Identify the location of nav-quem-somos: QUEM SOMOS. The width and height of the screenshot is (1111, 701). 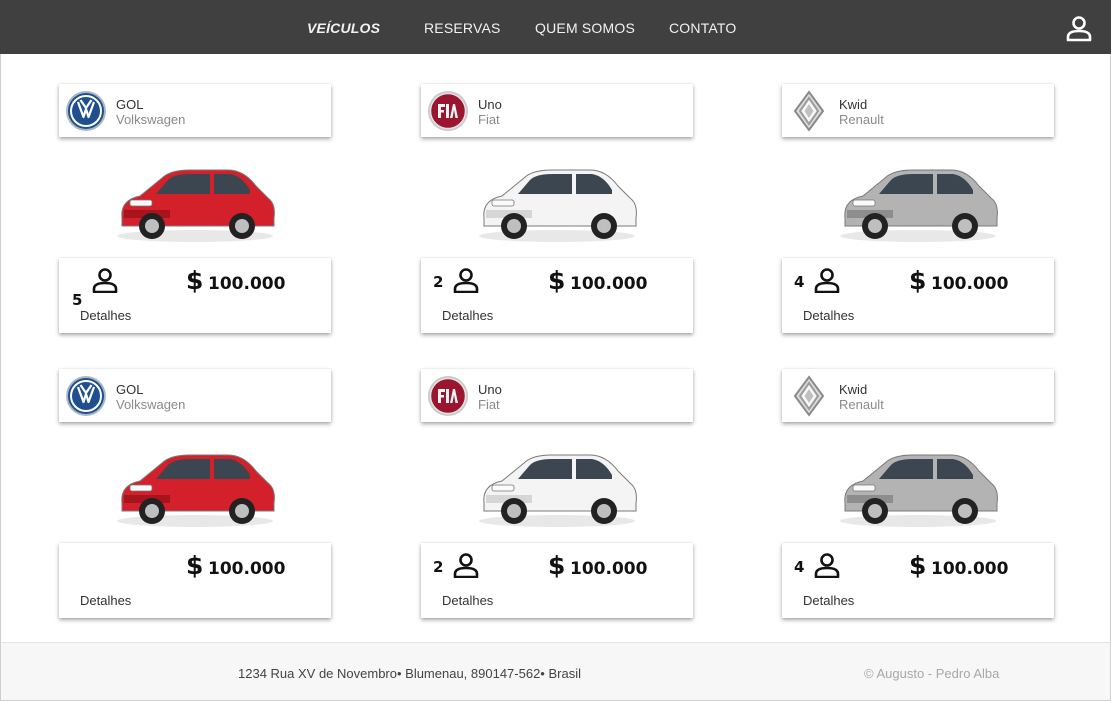
(585, 28).